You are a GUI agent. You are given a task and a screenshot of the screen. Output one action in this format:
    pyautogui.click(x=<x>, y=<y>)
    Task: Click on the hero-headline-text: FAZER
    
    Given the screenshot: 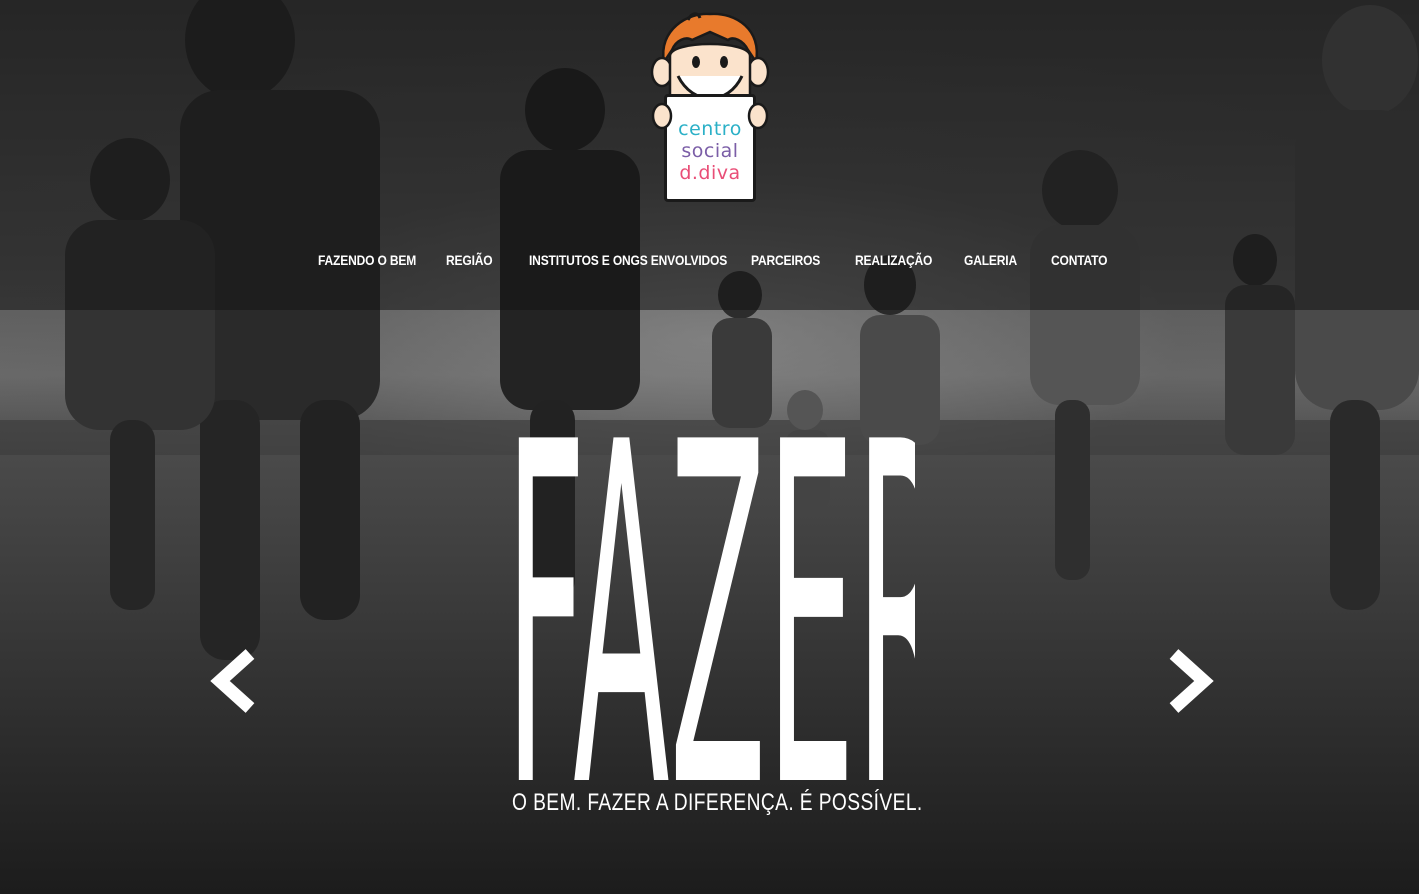 What is the action you would take?
    pyautogui.click(x=710, y=603)
    